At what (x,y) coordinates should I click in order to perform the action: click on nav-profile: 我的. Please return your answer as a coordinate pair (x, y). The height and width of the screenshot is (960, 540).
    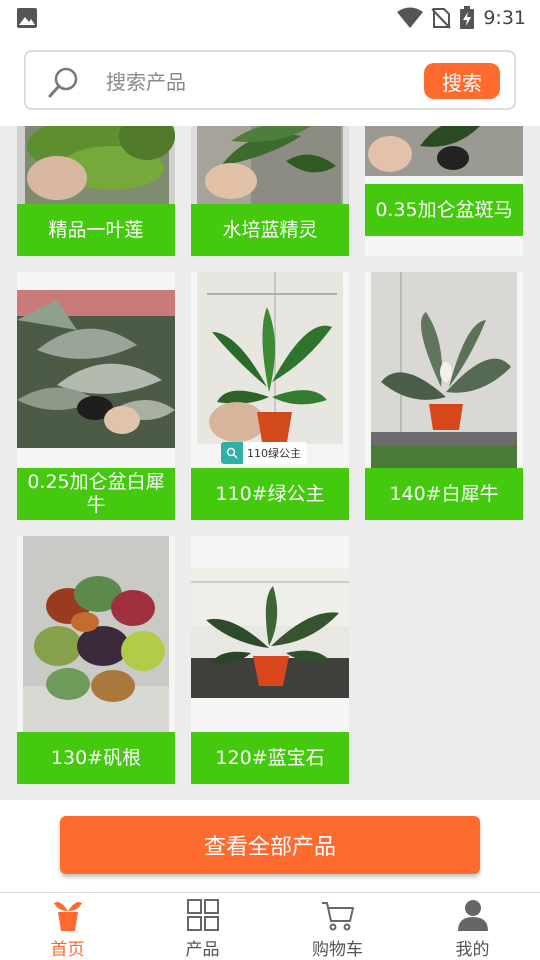
    Looking at the image, I should click on (472, 928).